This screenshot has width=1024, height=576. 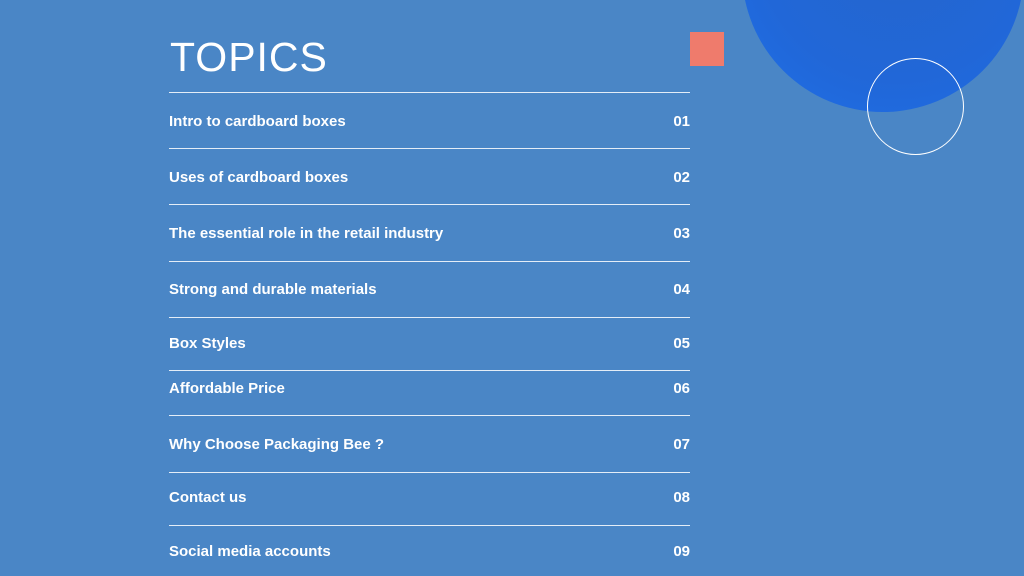 What do you see at coordinates (681, 343) in the screenshot?
I see `topic-number: 05` at bounding box center [681, 343].